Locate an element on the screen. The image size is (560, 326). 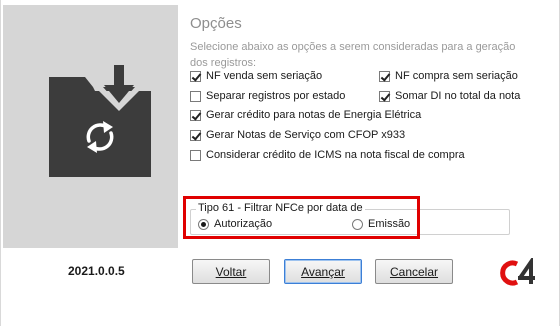
avancar-button: Avançar is located at coordinates (323, 271).